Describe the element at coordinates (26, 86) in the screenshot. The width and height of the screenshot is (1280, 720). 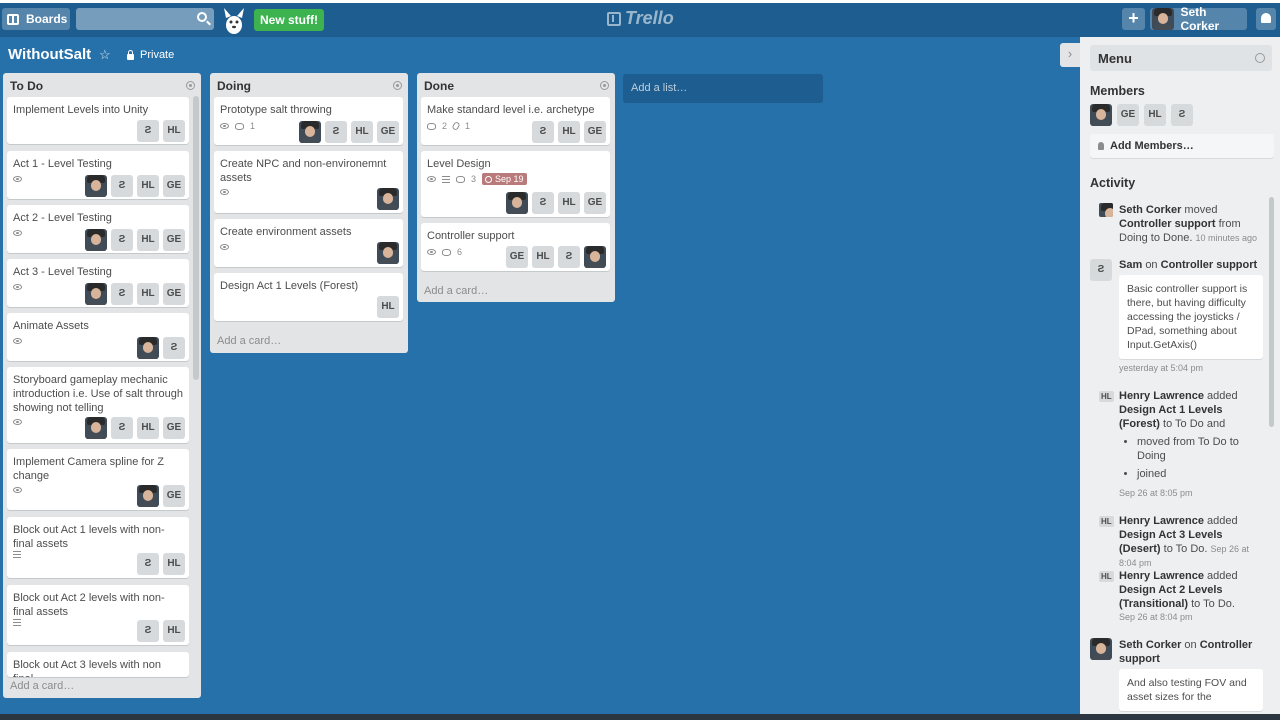
I see `list-title: To Do` at that location.